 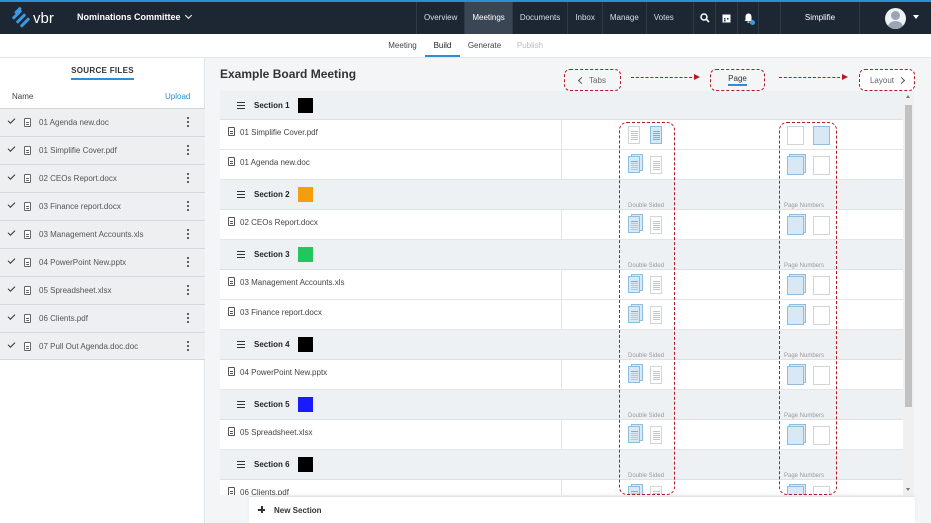 What do you see at coordinates (102, 122) in the screenshot?
I see `source-file-row: 01 Agenda new.doc` at bounding box center [102, 122].